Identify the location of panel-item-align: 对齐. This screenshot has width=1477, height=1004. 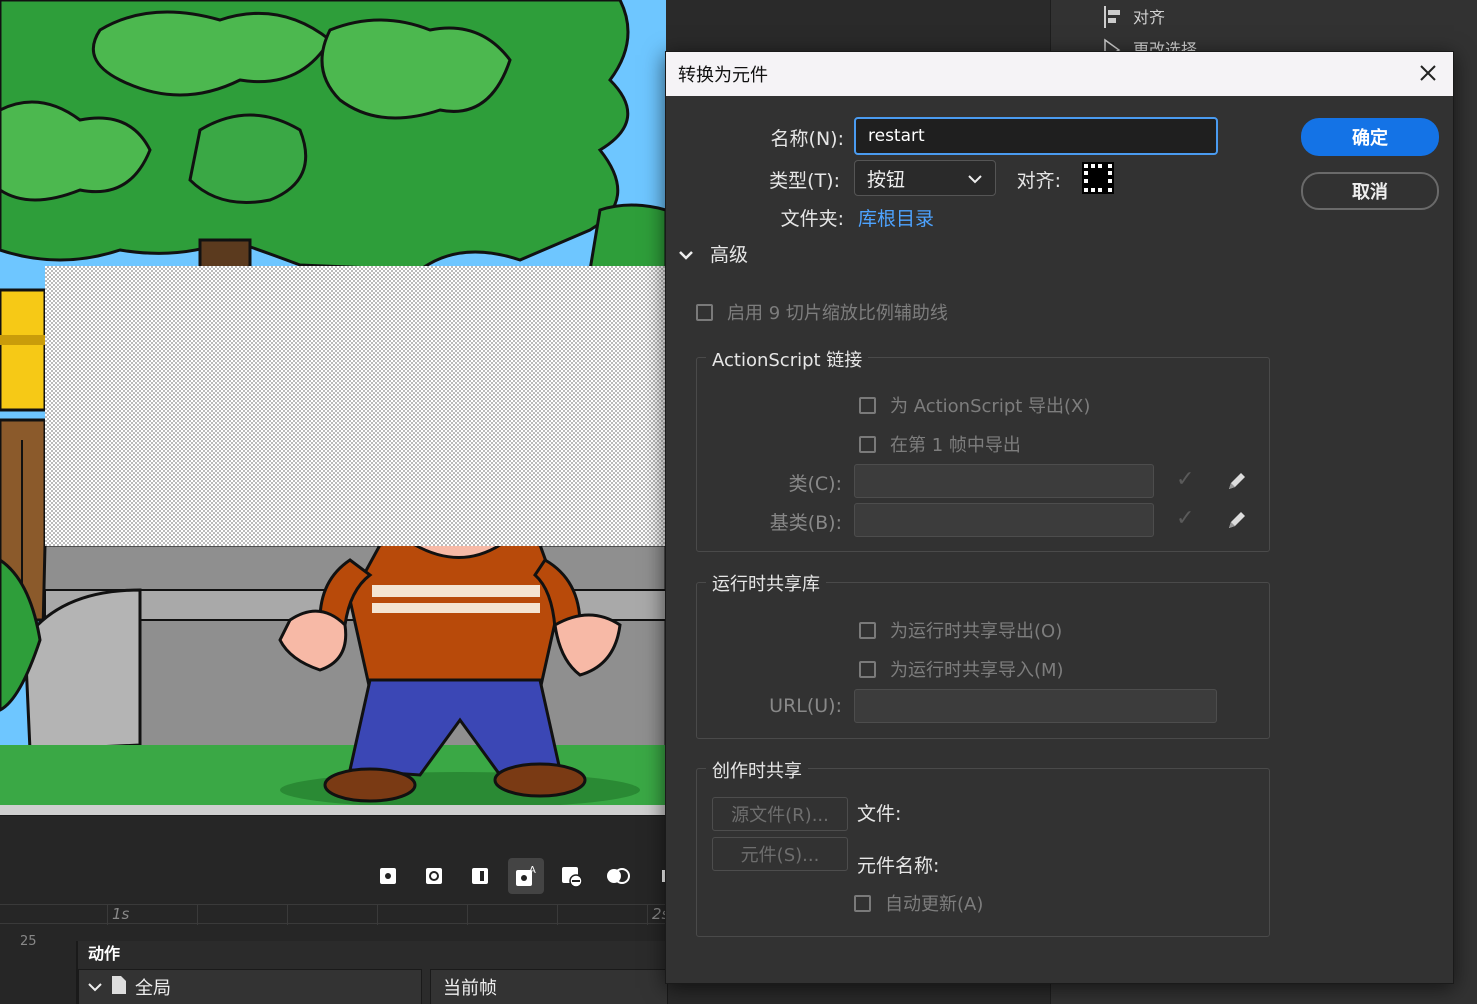
(1134, 16).